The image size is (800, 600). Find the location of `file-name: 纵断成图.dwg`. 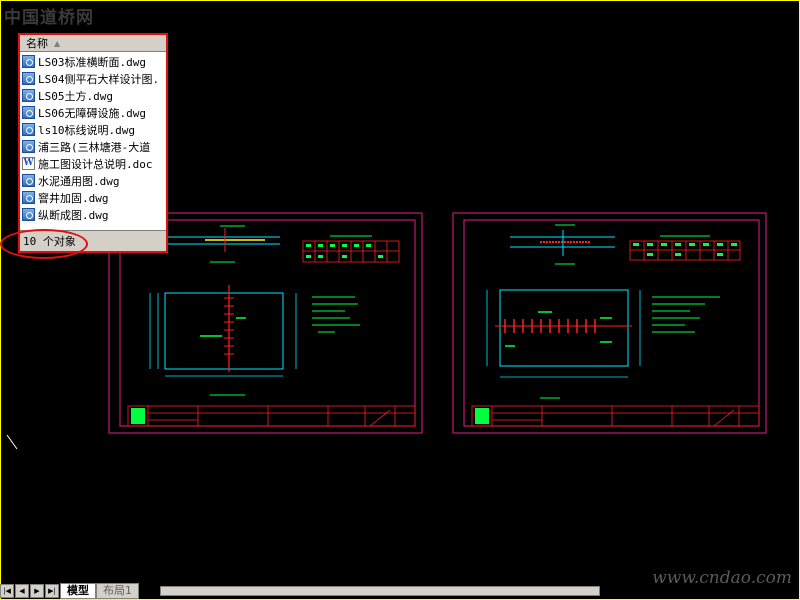

file-name: 纵断成图.dwg is located at coordinates (73, 215).